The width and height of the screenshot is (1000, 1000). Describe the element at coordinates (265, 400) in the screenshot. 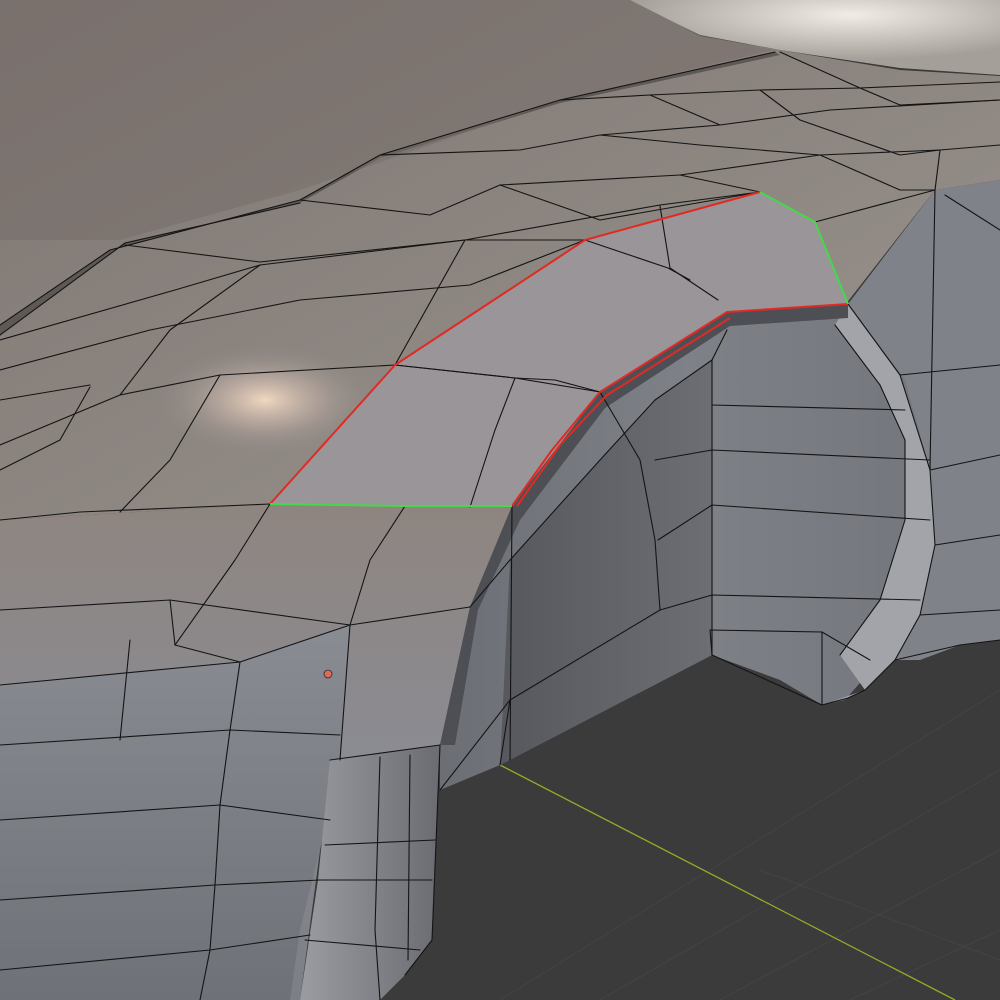

I see `specular-highlight` at that location.